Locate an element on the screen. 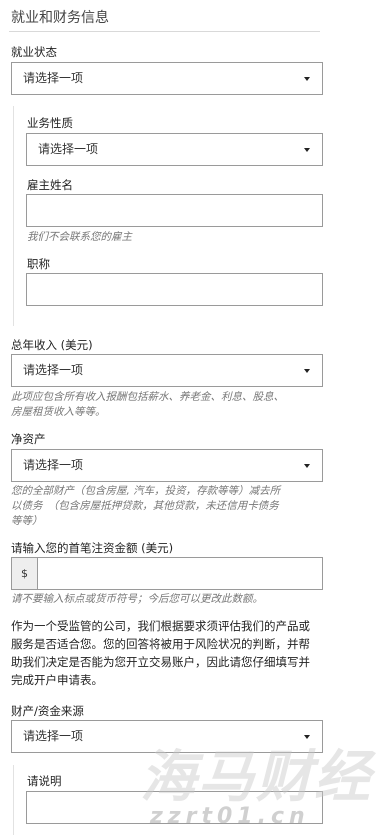 The image size is (376, 835). job-title-label: 职称 is located at coordinates (38, 264).